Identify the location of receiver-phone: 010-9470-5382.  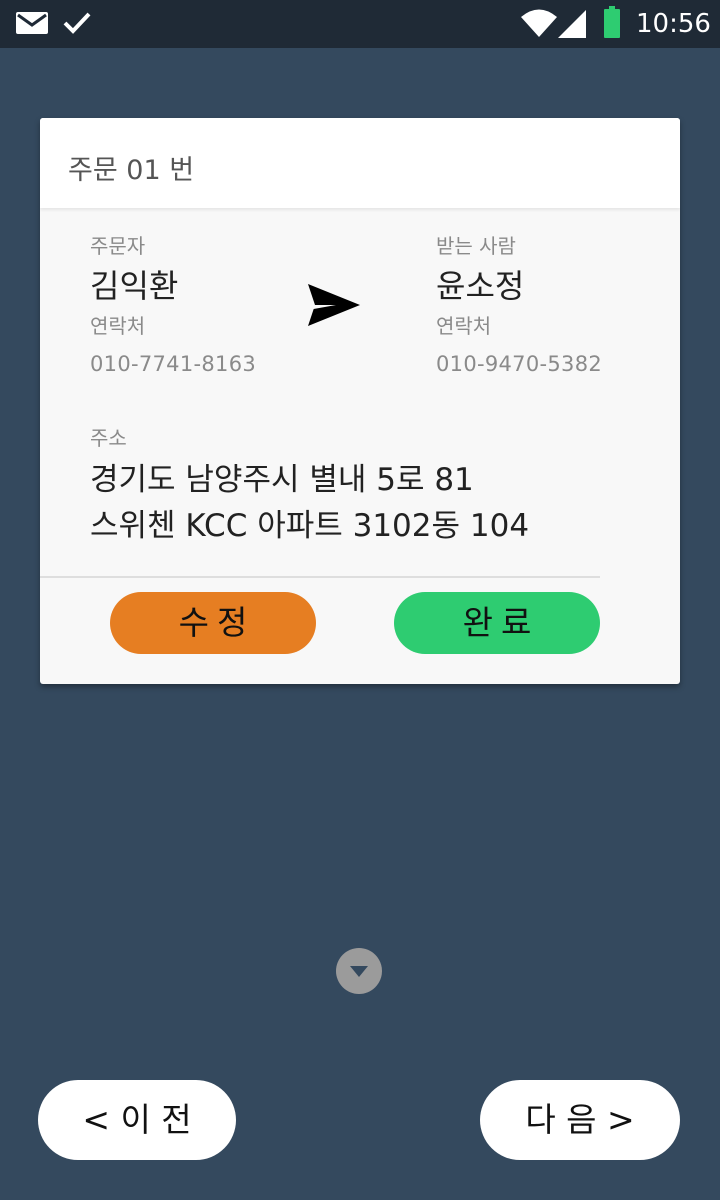
(519, 364).